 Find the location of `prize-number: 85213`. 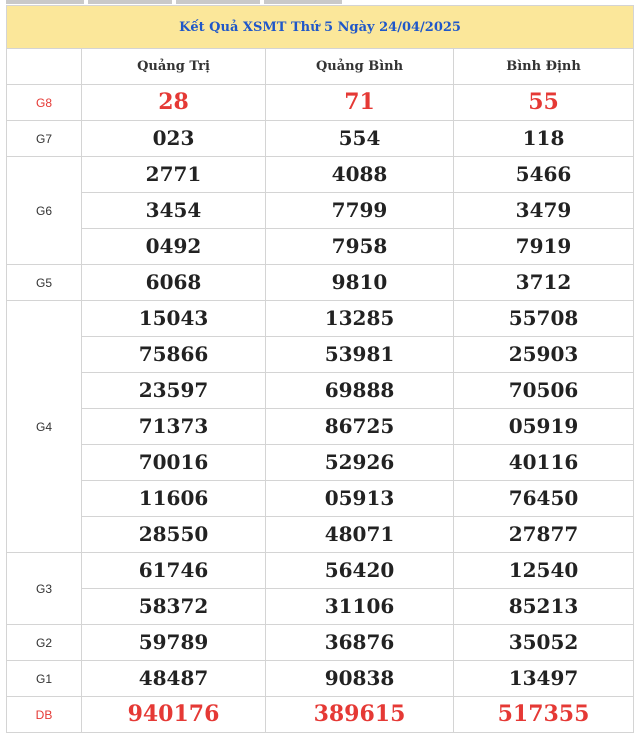

prize-number: 85213 is located at coordinates (543, 606).